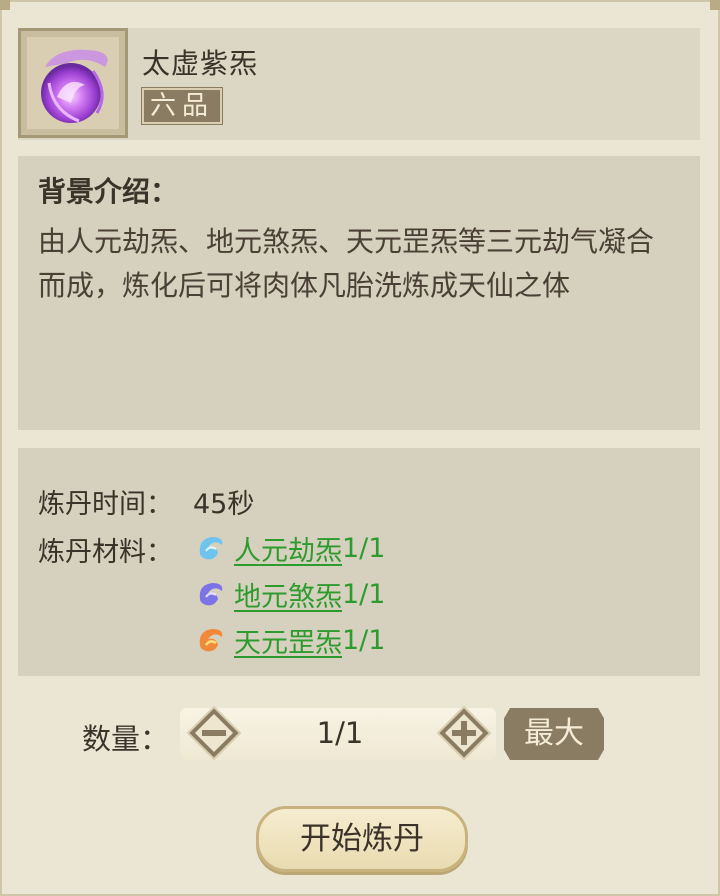  I want to click on description-title: 背景介绍：, so click(108, 191).